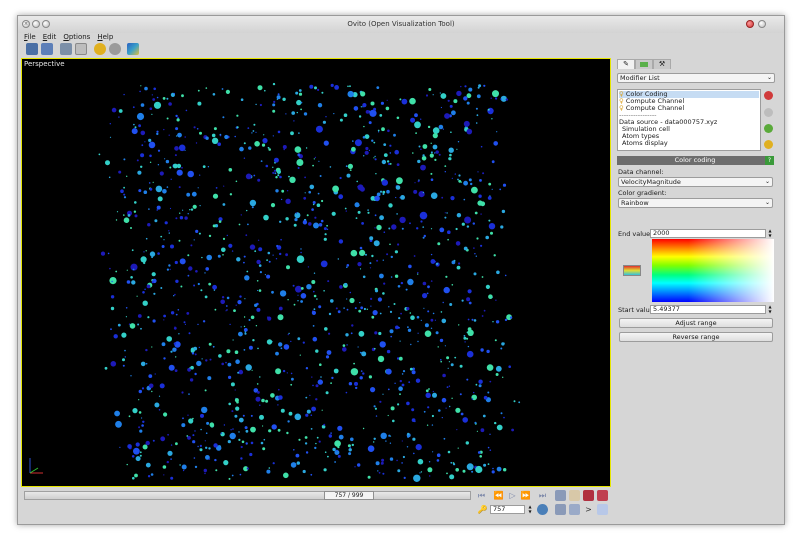  I want to click on swap-colors-icon, so click(632, 270).